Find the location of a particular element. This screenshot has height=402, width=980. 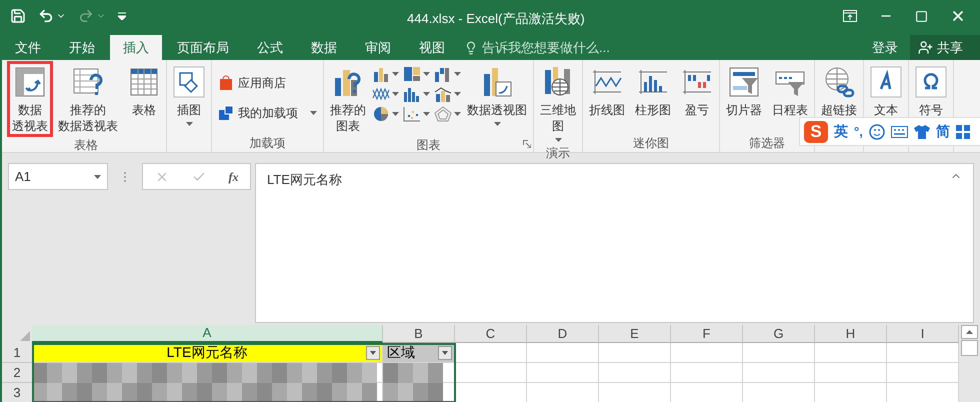

ribbon-button: 推荐的 数据透视表 is located at coordinates (88, 99).